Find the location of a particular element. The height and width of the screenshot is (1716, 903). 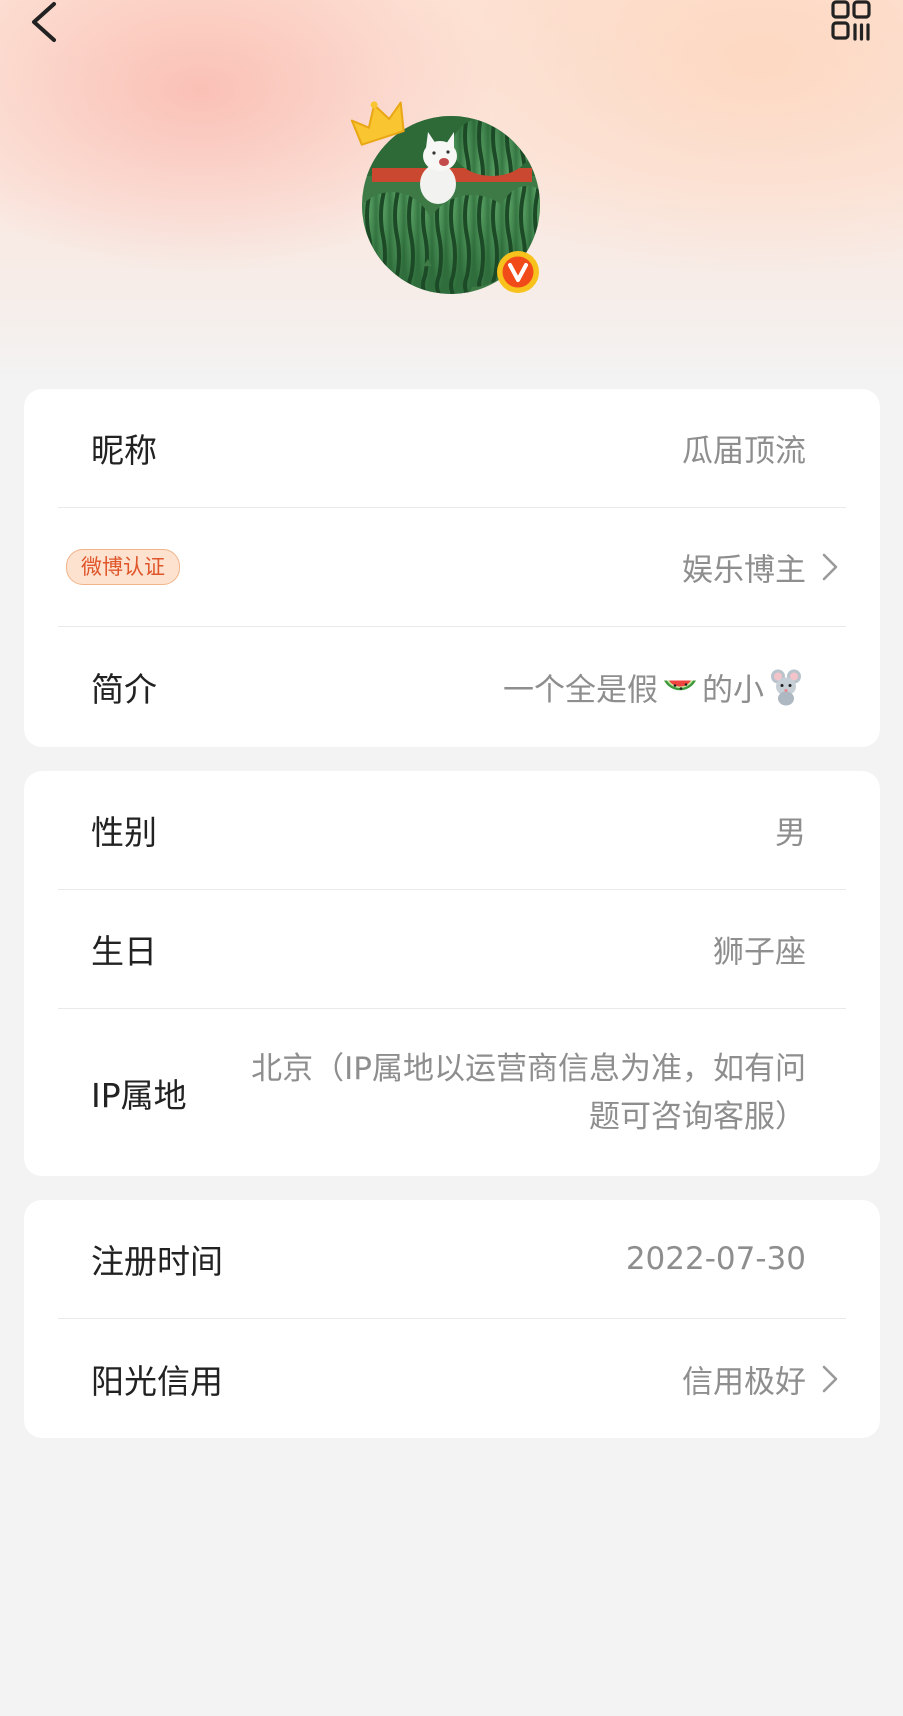

nickname-row: 昵称 瓜届顶流 is located at coordinates (452, 448).